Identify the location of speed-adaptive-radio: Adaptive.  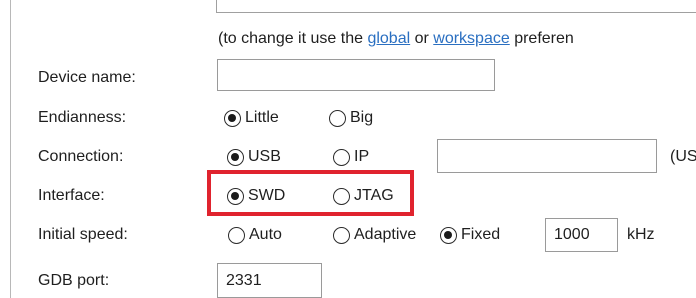
(386, 235).